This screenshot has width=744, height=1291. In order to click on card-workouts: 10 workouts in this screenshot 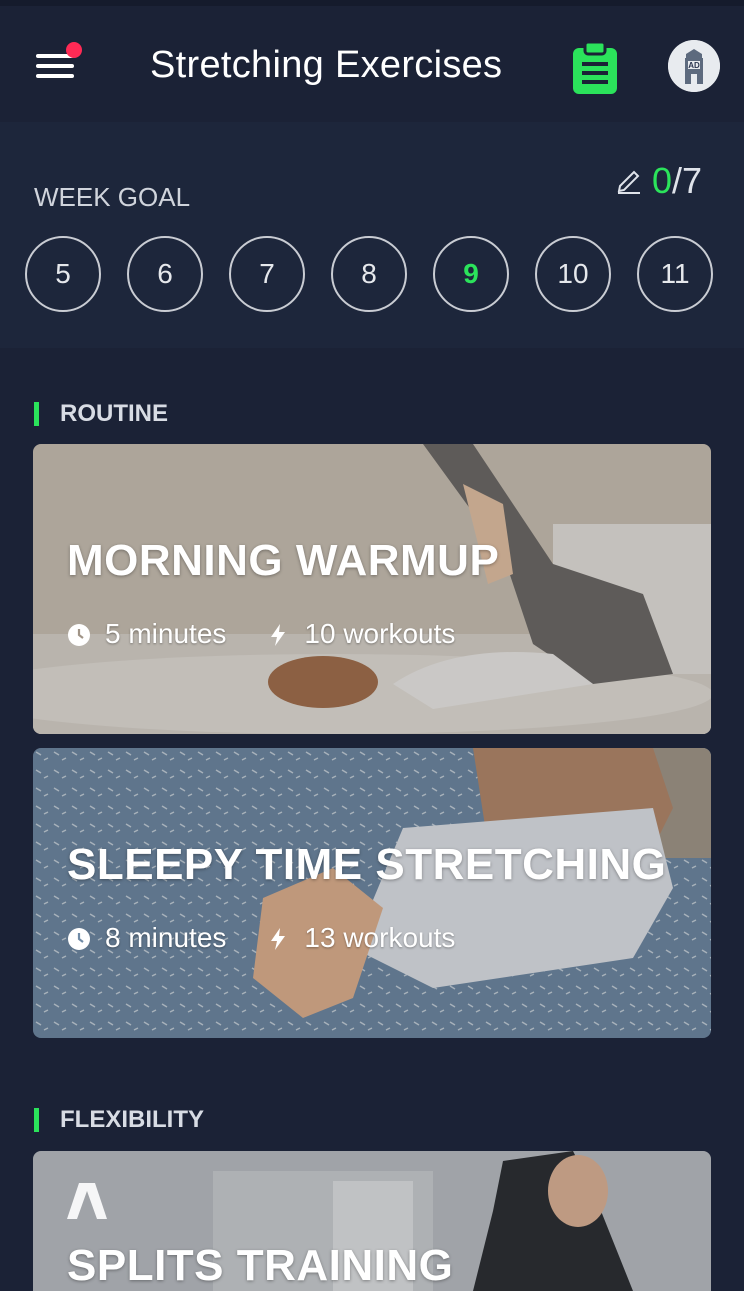, I will do `click(380, 633)`.